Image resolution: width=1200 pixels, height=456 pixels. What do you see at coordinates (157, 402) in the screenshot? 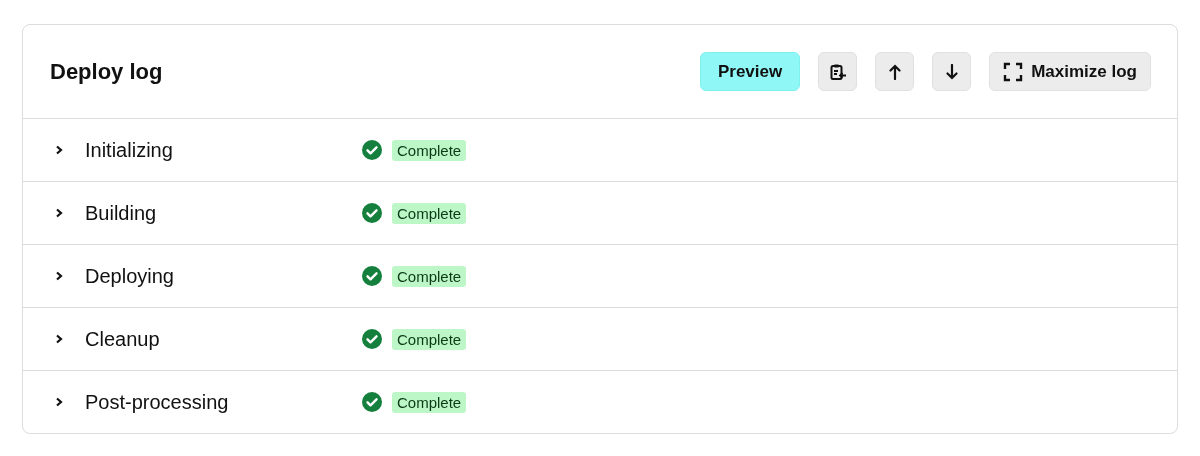
I see `step-name: Post-processing` at bounding box center [157, 402].